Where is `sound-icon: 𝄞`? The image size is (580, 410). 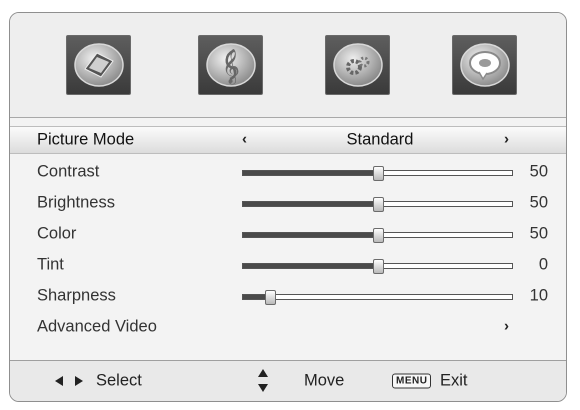 sound-icon: 𝄞 is located at coordinates (230, 65).